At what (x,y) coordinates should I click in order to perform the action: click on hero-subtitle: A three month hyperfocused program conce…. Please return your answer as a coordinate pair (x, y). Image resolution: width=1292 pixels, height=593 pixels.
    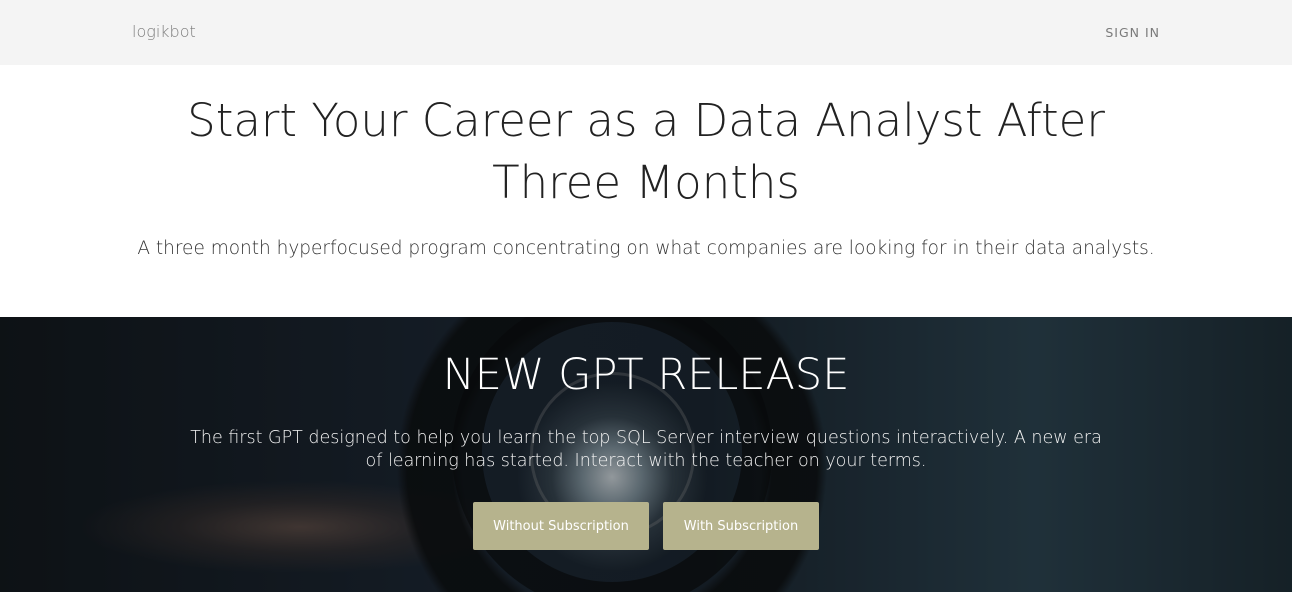
    Looking at the image, I should click on (646, 248).